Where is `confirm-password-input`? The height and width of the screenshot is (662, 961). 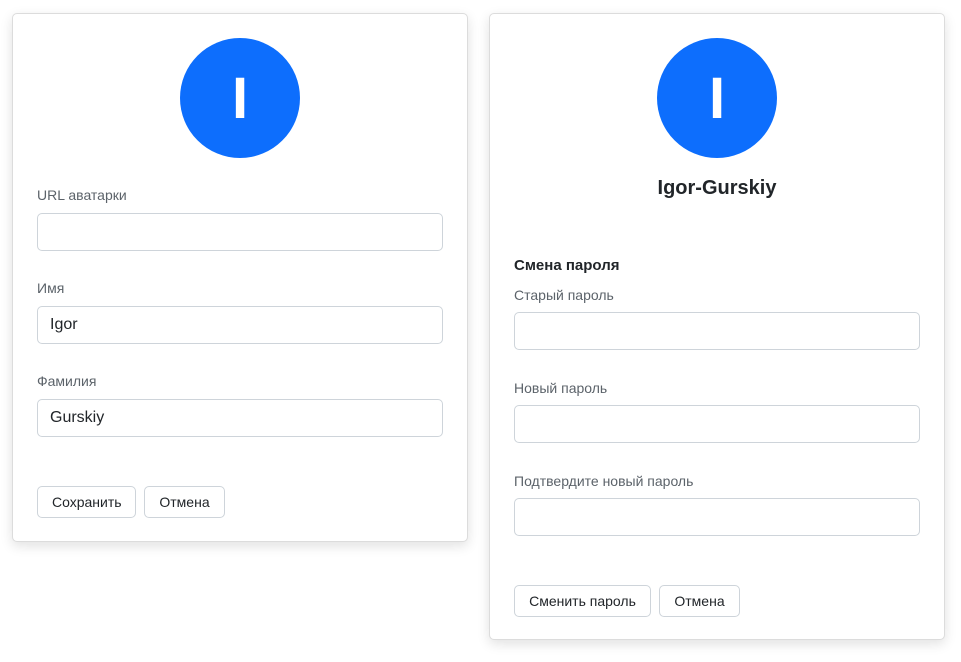 confirm-password-input is located at coordinates (717, 517).